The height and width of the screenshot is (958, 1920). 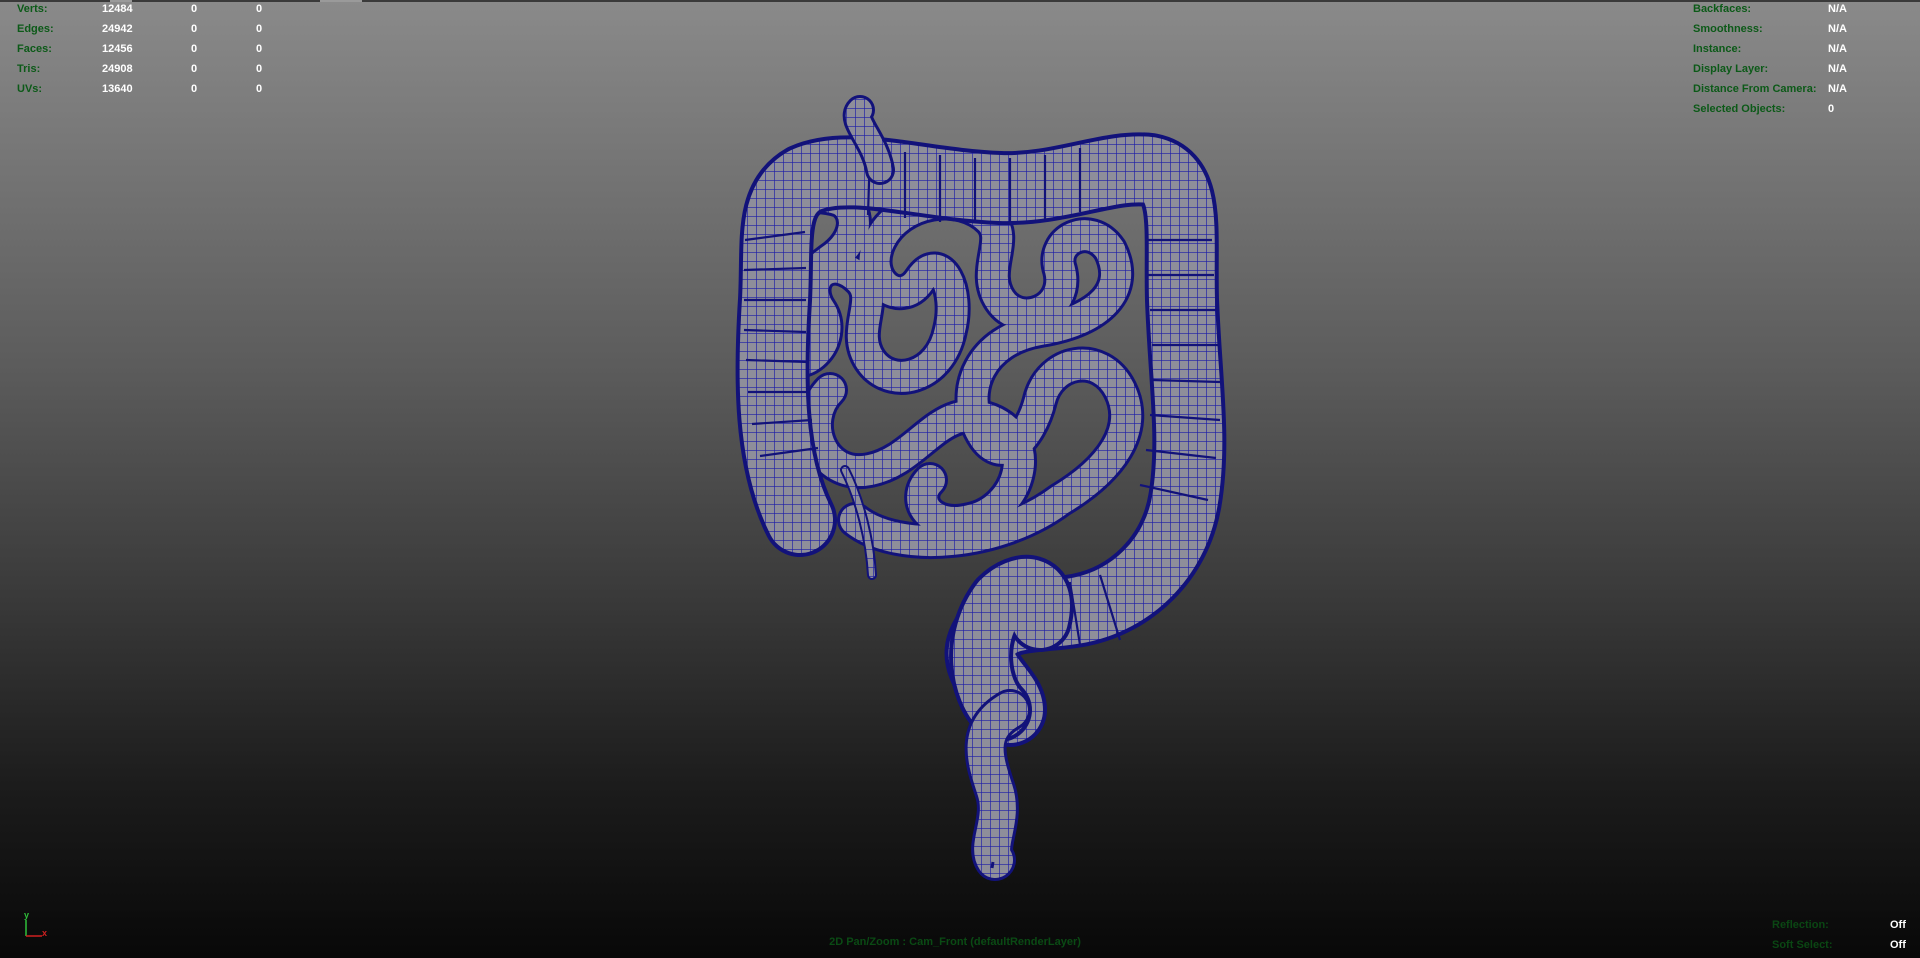 I want to click on hud-value: 24942, so click(x=117, y=29).